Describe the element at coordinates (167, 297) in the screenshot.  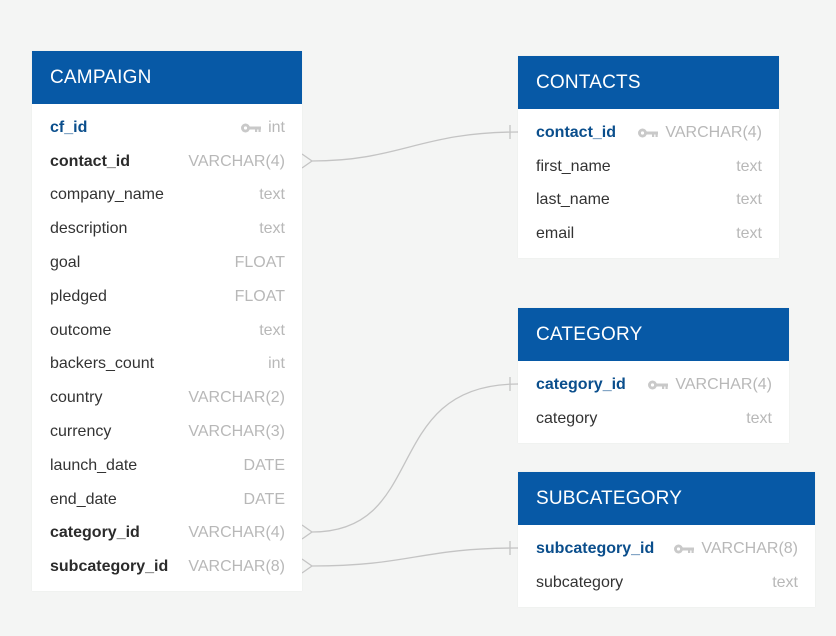
I see `field-row: pledged FLOAT` at that location.